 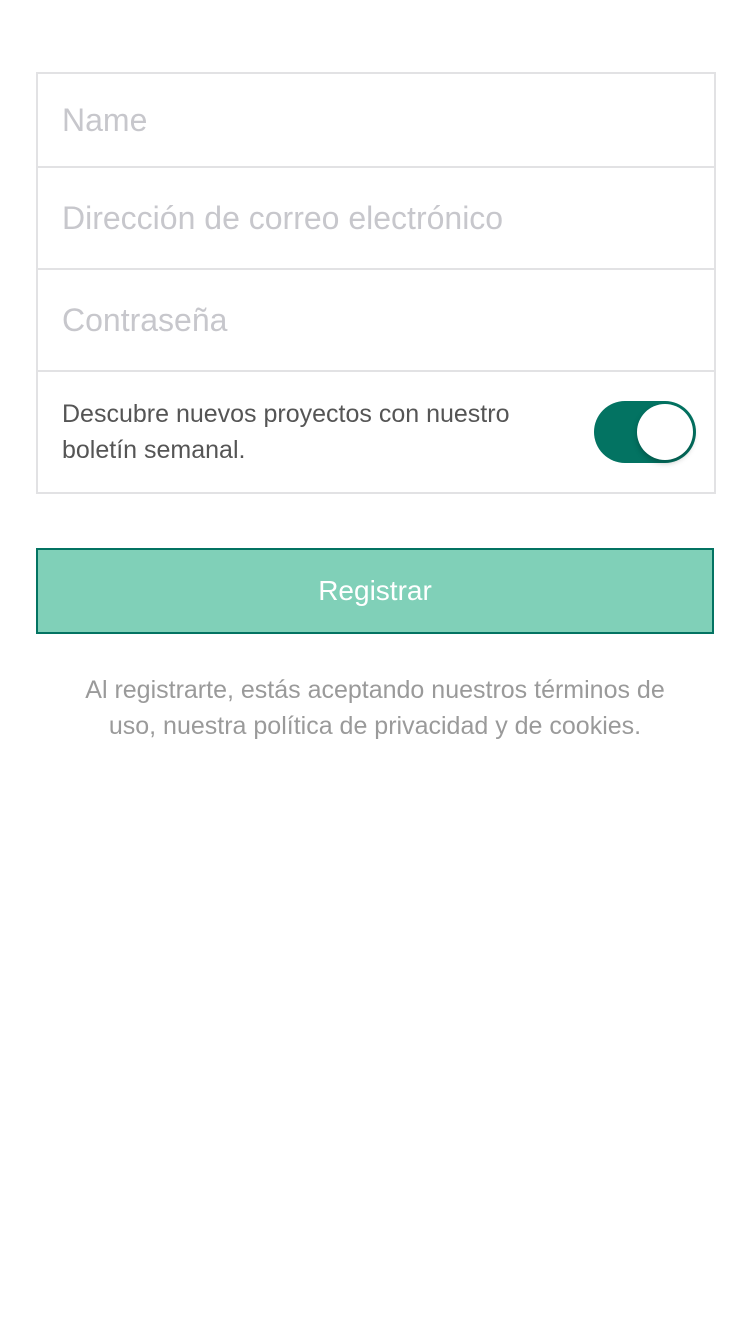 I want to click on password-input, so click(x=376, y=320).